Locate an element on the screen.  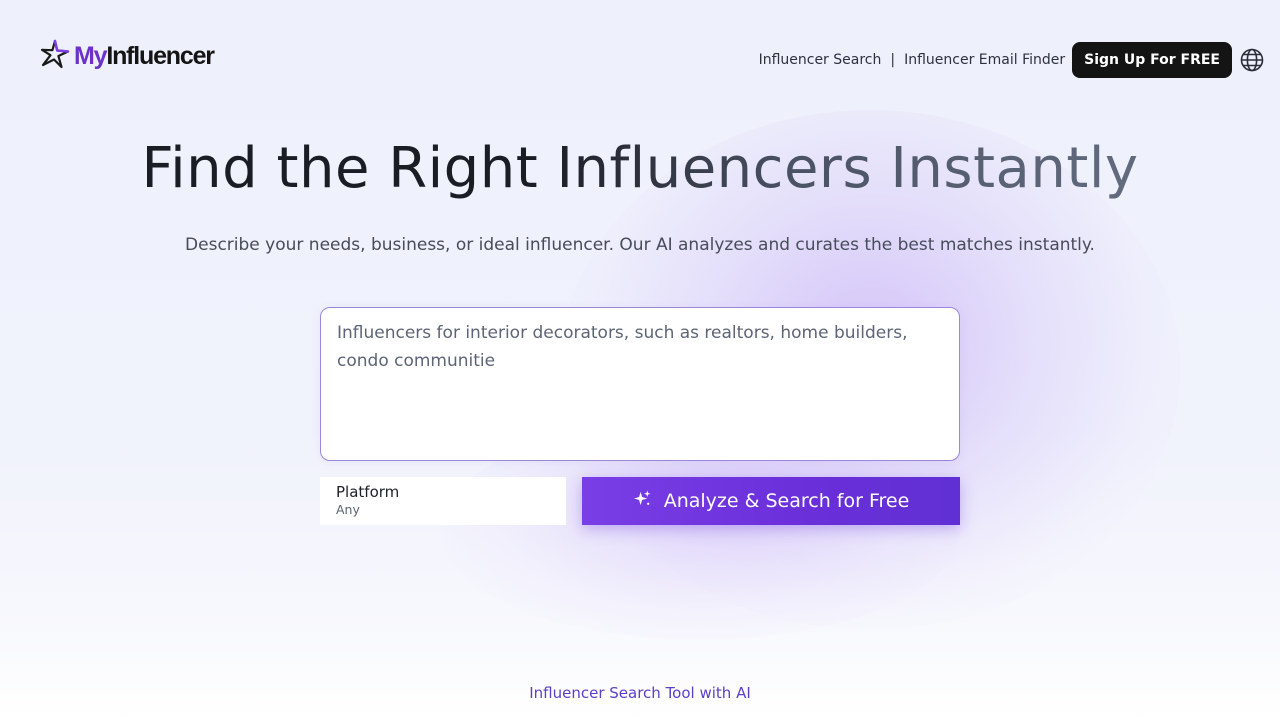
analyze-search-button: Analyze & Search for Free is located at coordinates (771, 501).